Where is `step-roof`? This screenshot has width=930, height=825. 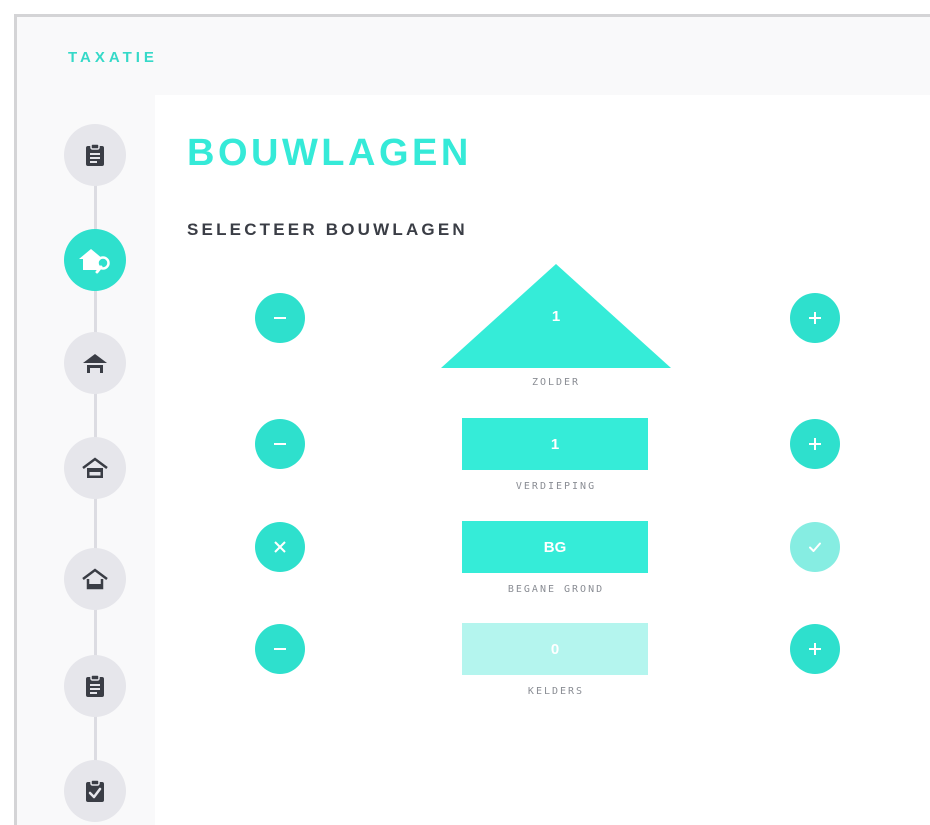
step-roof is located at coordinates (95, 363).